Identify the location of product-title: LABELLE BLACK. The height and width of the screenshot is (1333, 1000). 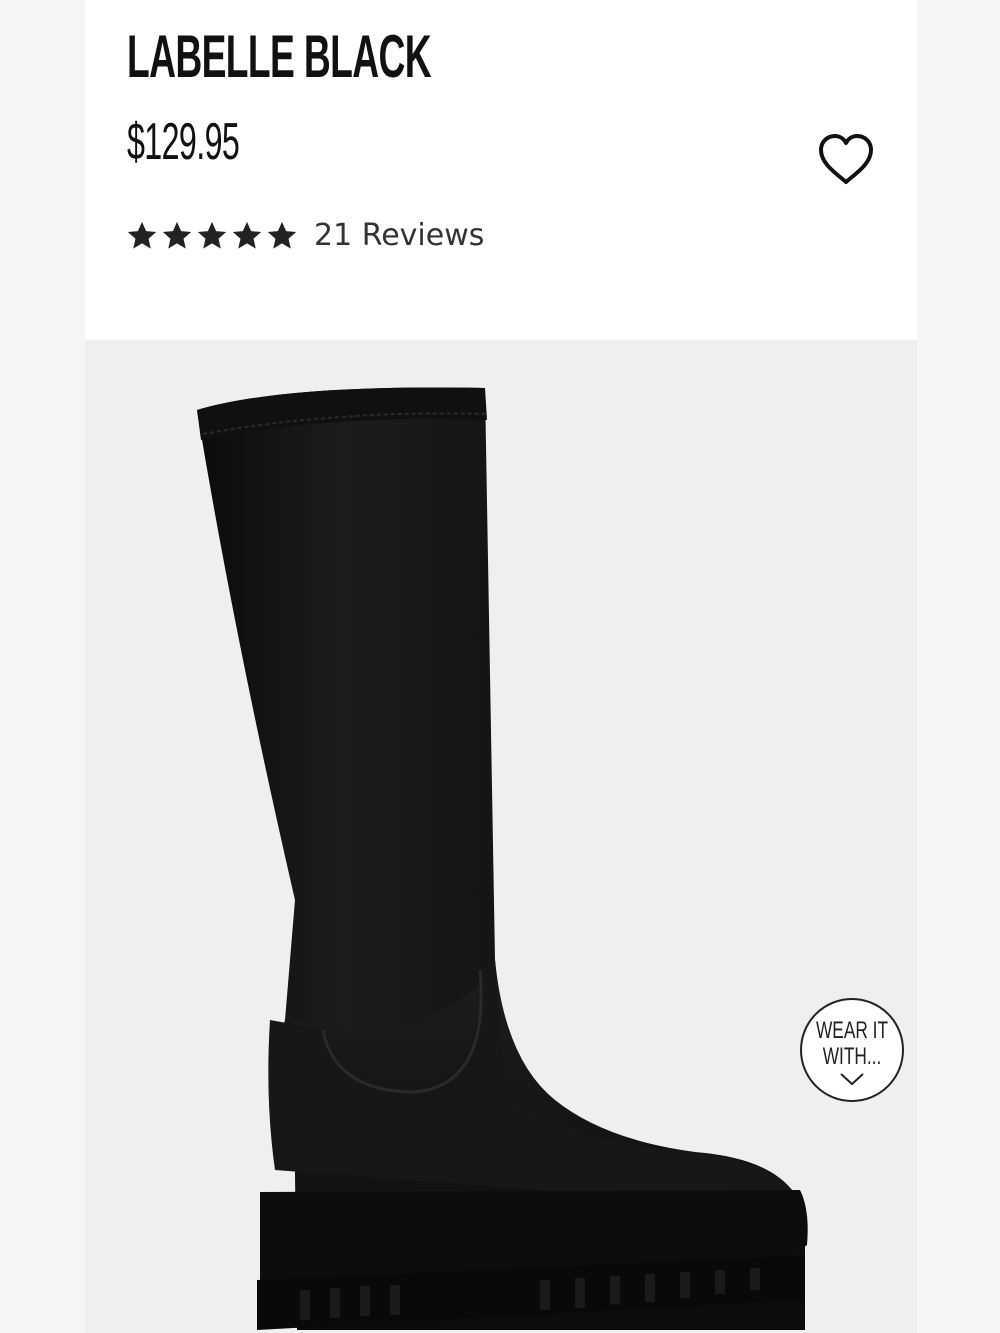
(279, 56).